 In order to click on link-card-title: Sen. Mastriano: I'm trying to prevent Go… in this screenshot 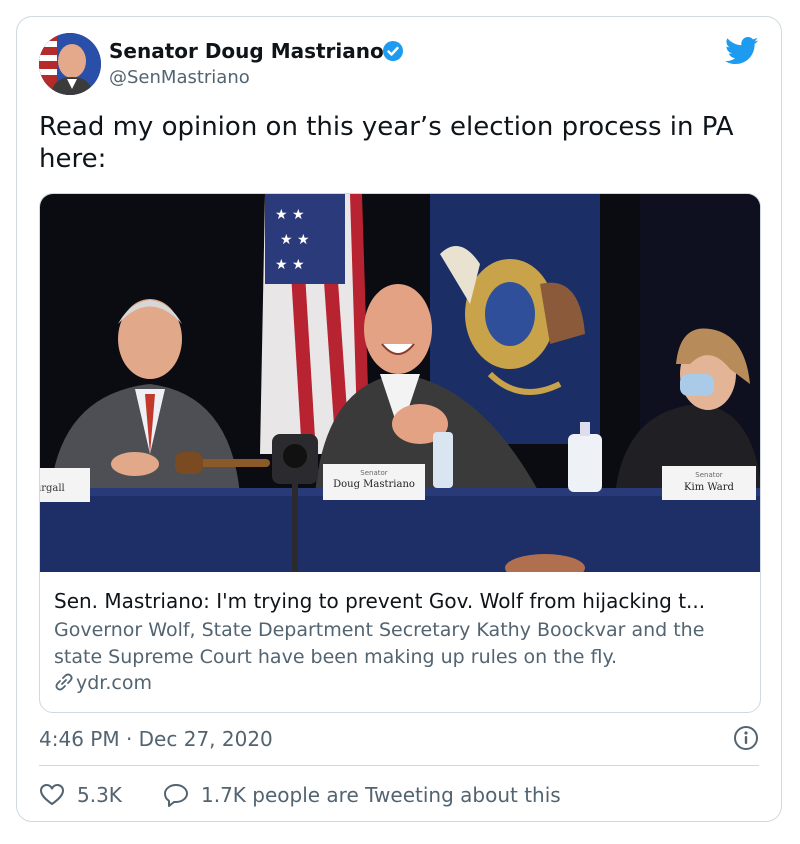, I will do `click(379, 601)`.